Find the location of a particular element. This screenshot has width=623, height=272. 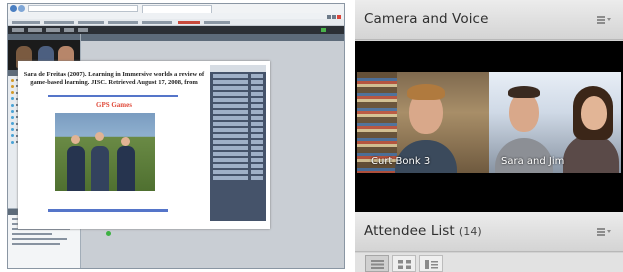

address-bar is located at coordinates (83, 8).